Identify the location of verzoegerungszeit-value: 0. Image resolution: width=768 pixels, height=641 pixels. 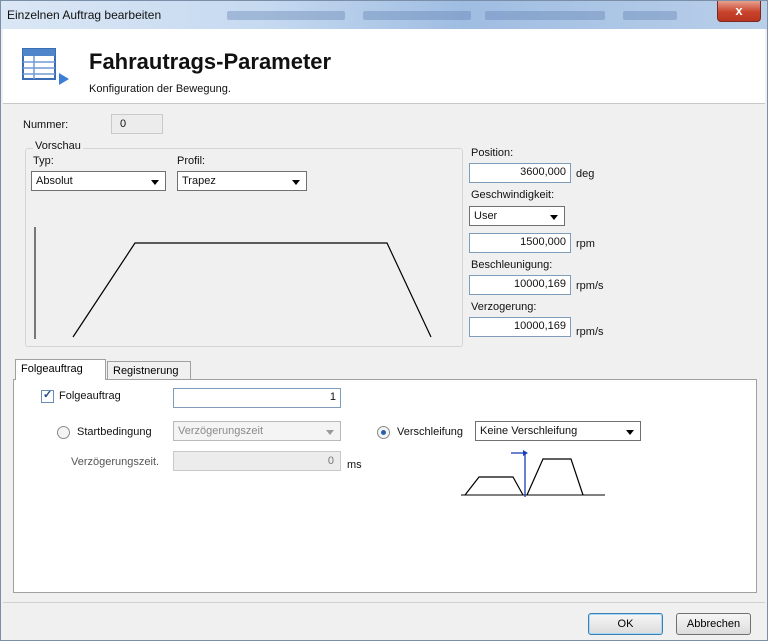
(330, 461).